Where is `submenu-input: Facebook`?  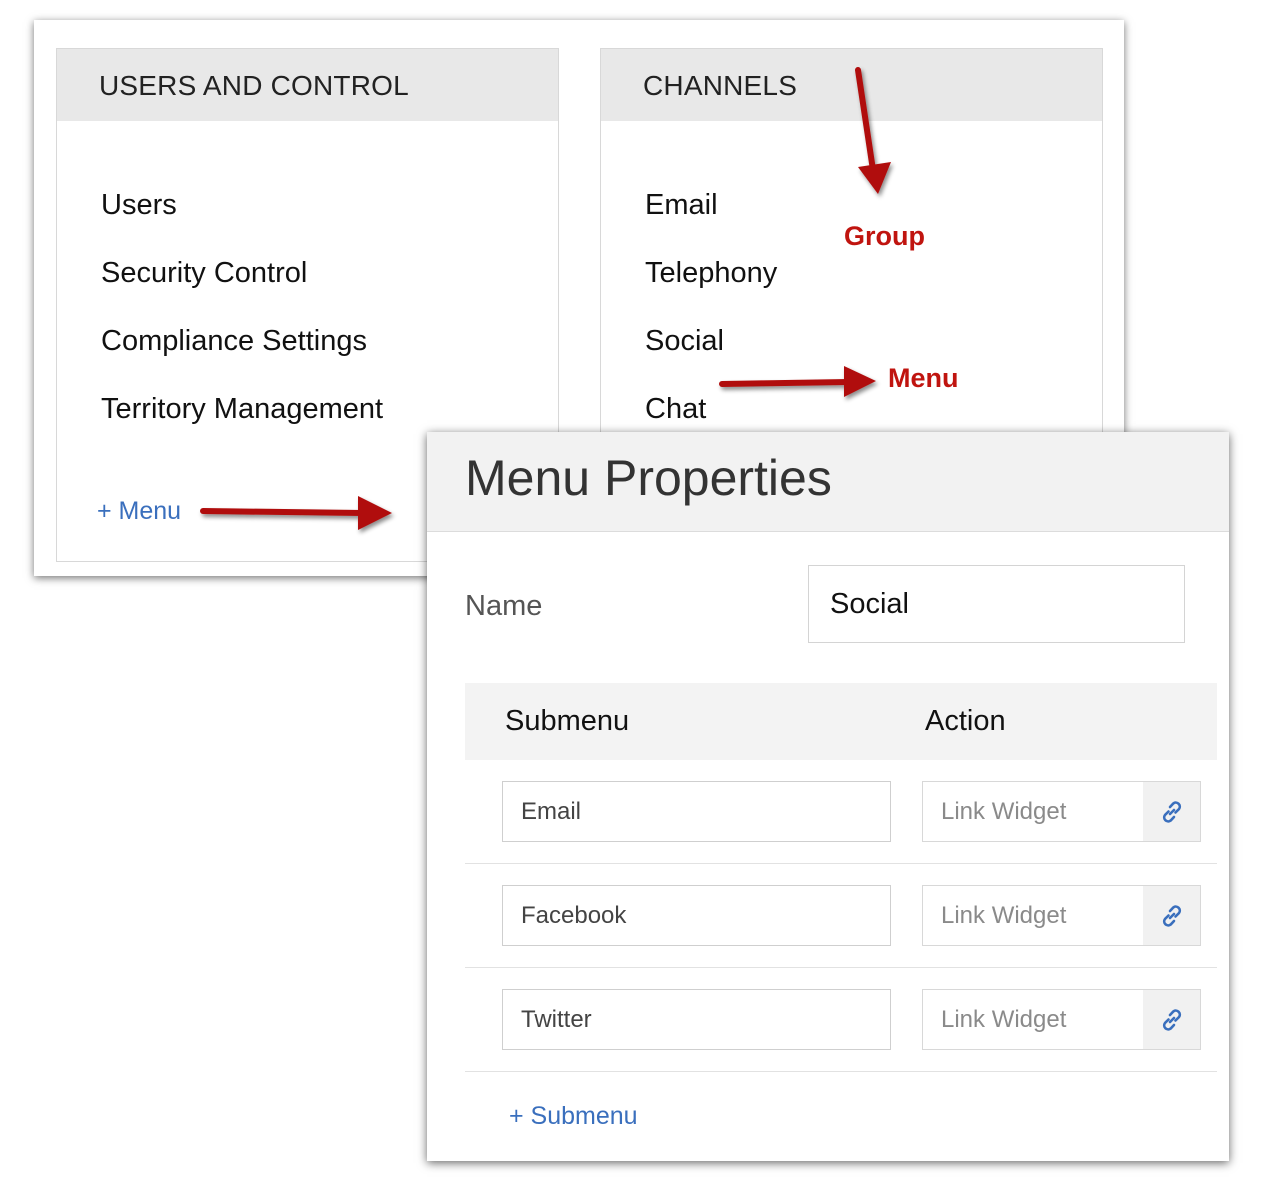 submenu-input: Facebook is located at coordinates (696, 915).